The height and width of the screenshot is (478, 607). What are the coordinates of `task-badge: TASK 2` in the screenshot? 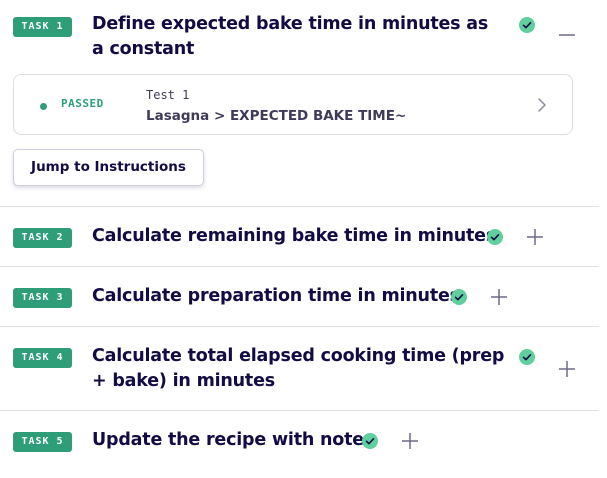 It's located at (42, 238).